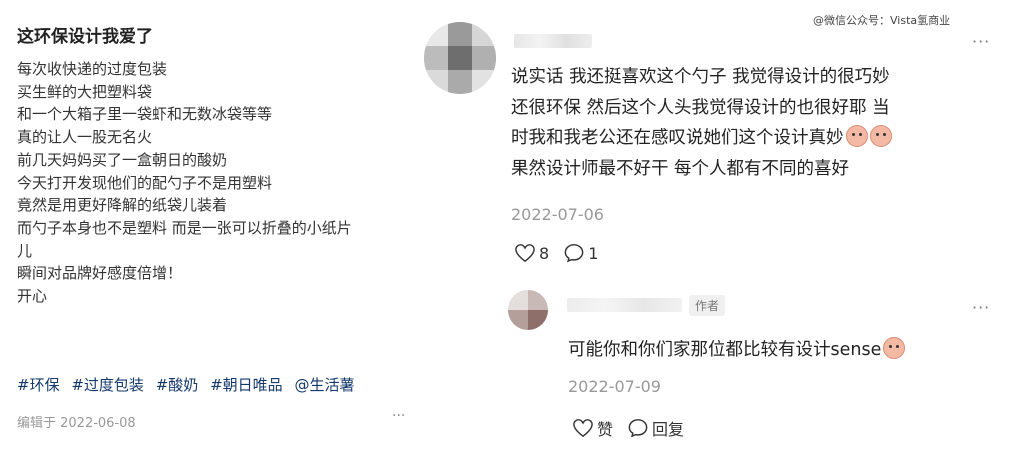 The image size is (1024, 460). Describe the element at coordinates (85, 37) in the screenshot. I see `post-title: 这环保设计我爱了` at that location.